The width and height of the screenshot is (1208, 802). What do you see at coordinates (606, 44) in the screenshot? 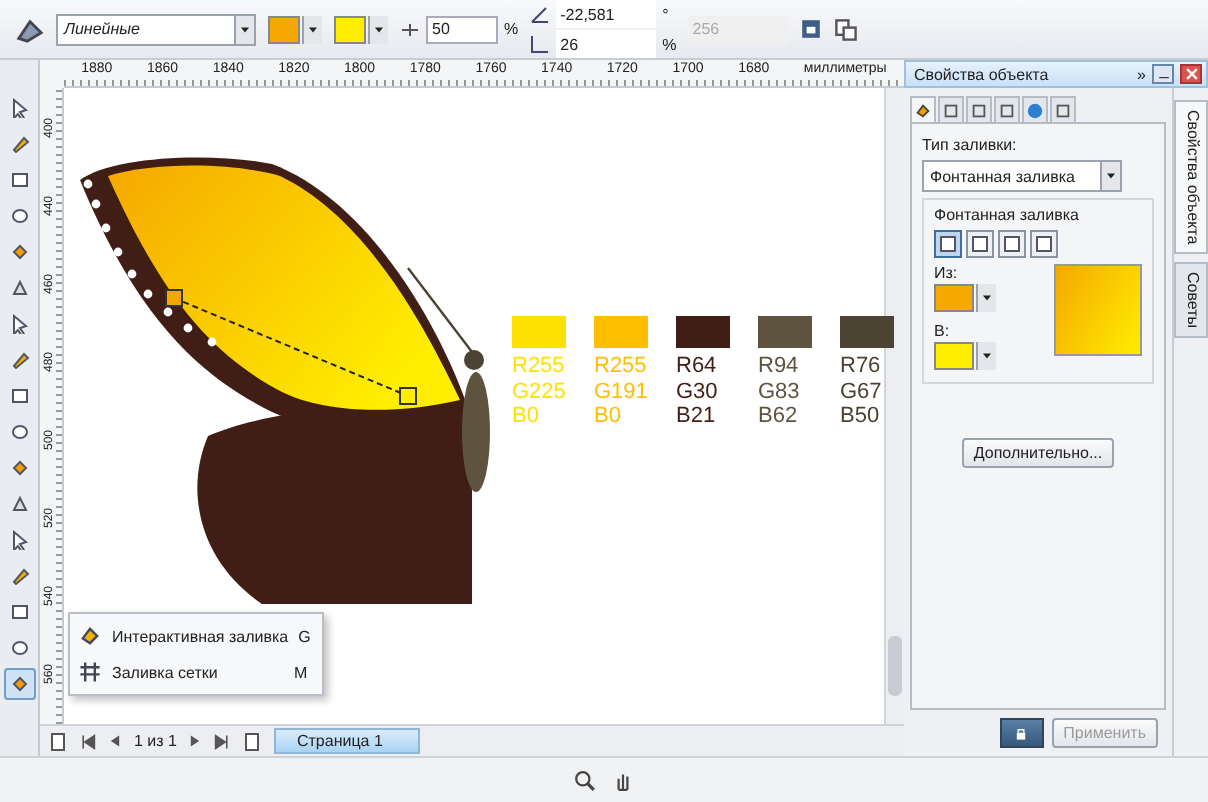
I see `edge-pad-field: 26` at bounding box center [606, 44].